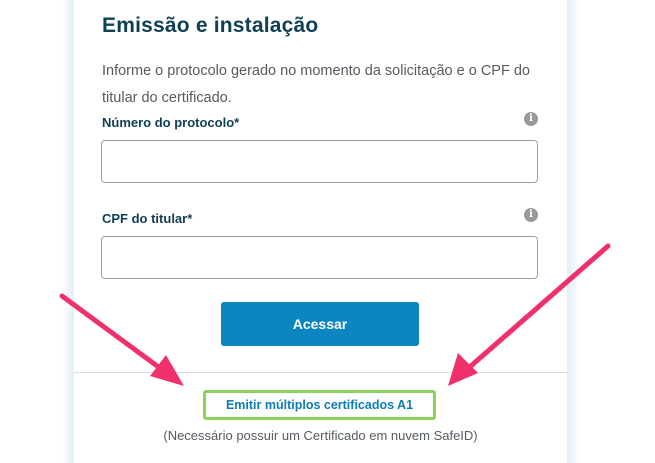 This screenshot has height=463, width=655. What do you see at coordinates (319, 257) in the screenshot?
I see `cpf-input` at bounding box center [319, 257].